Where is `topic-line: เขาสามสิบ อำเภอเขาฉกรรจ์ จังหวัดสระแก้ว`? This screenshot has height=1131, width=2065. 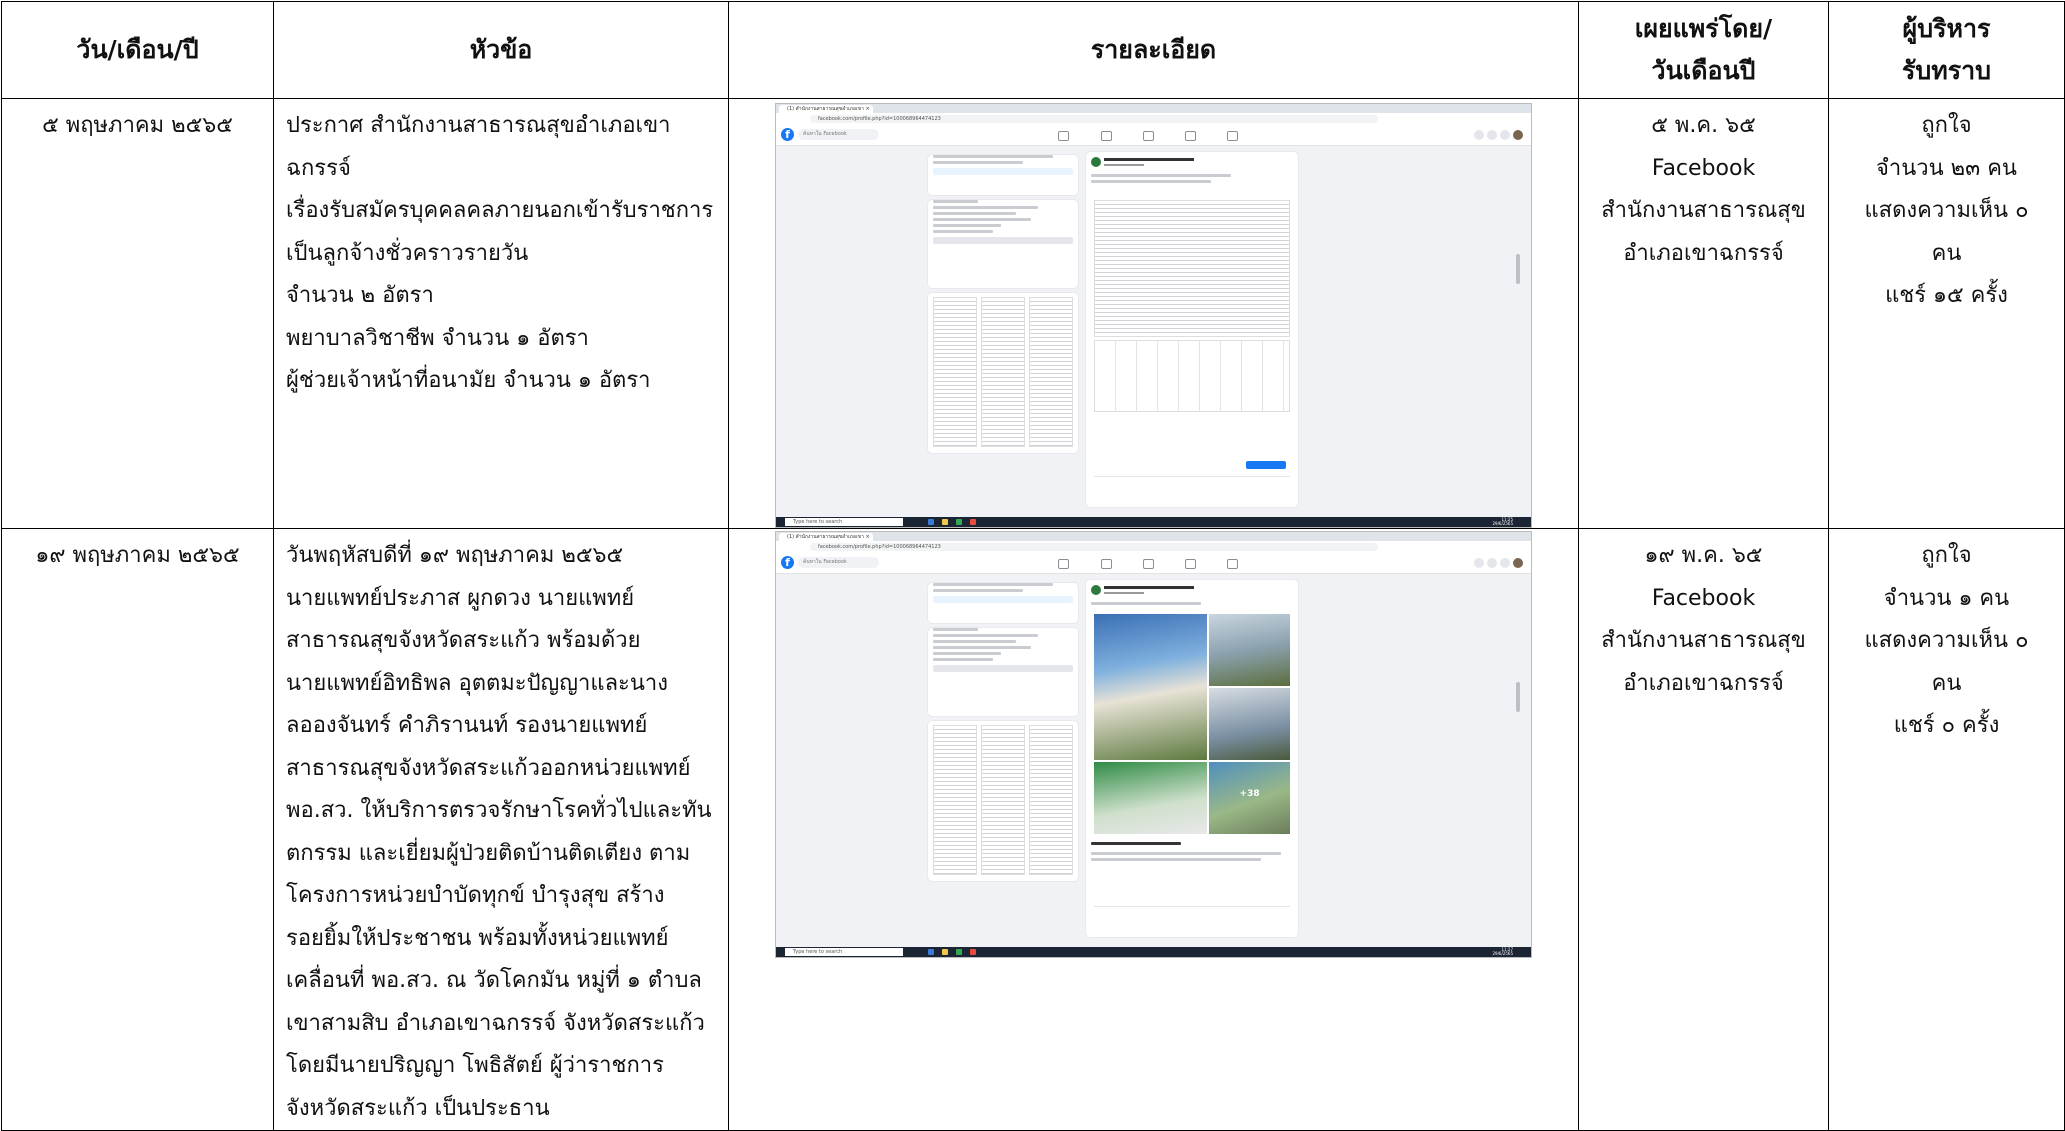
topic-line: เขาสามสิบ อำเภอเขาฉกรรจ์ จังหวัดสระแก้ว is located at coordinates (495, 1023).